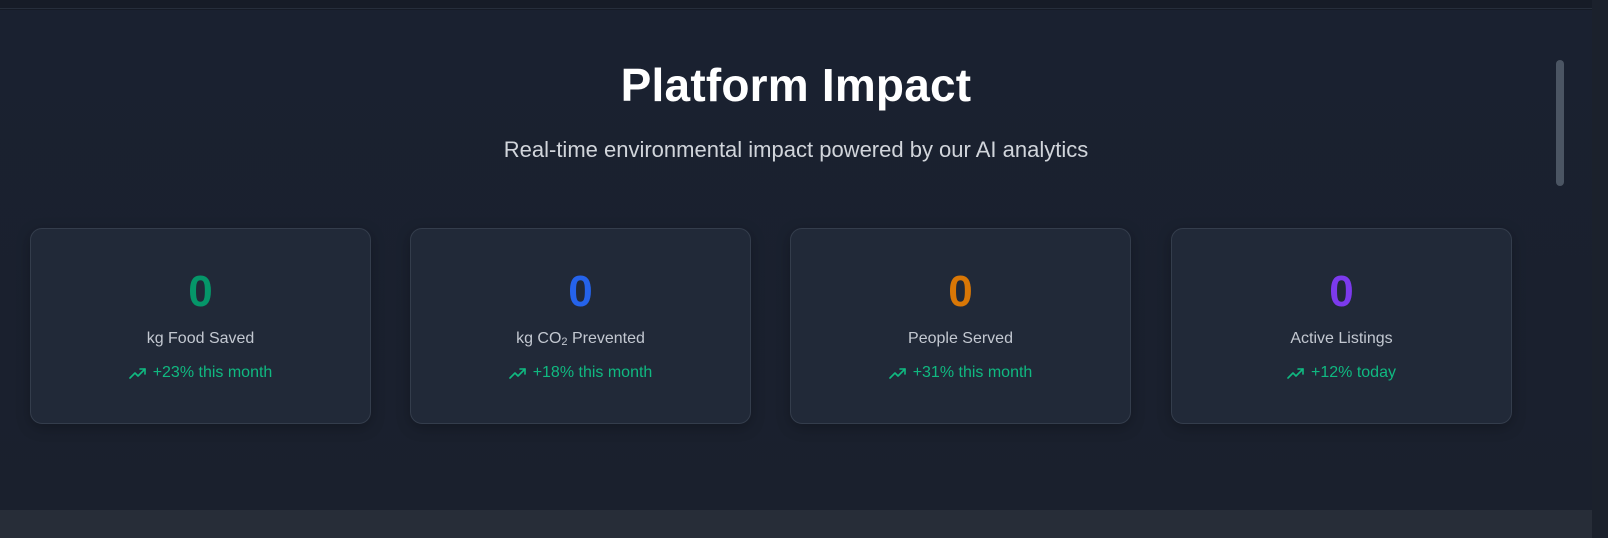 The height and width of the screenshot is (538, 1608). I want to click on stat-trend-text: +12% today, so click(1353, 372).